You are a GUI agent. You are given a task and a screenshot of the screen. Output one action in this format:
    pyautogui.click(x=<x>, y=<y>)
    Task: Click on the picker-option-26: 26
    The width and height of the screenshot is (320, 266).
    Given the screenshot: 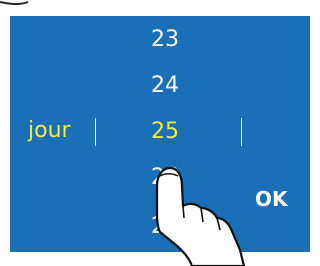 What is the action you would take?
    pyautogui.click(x=165, y=178)
    